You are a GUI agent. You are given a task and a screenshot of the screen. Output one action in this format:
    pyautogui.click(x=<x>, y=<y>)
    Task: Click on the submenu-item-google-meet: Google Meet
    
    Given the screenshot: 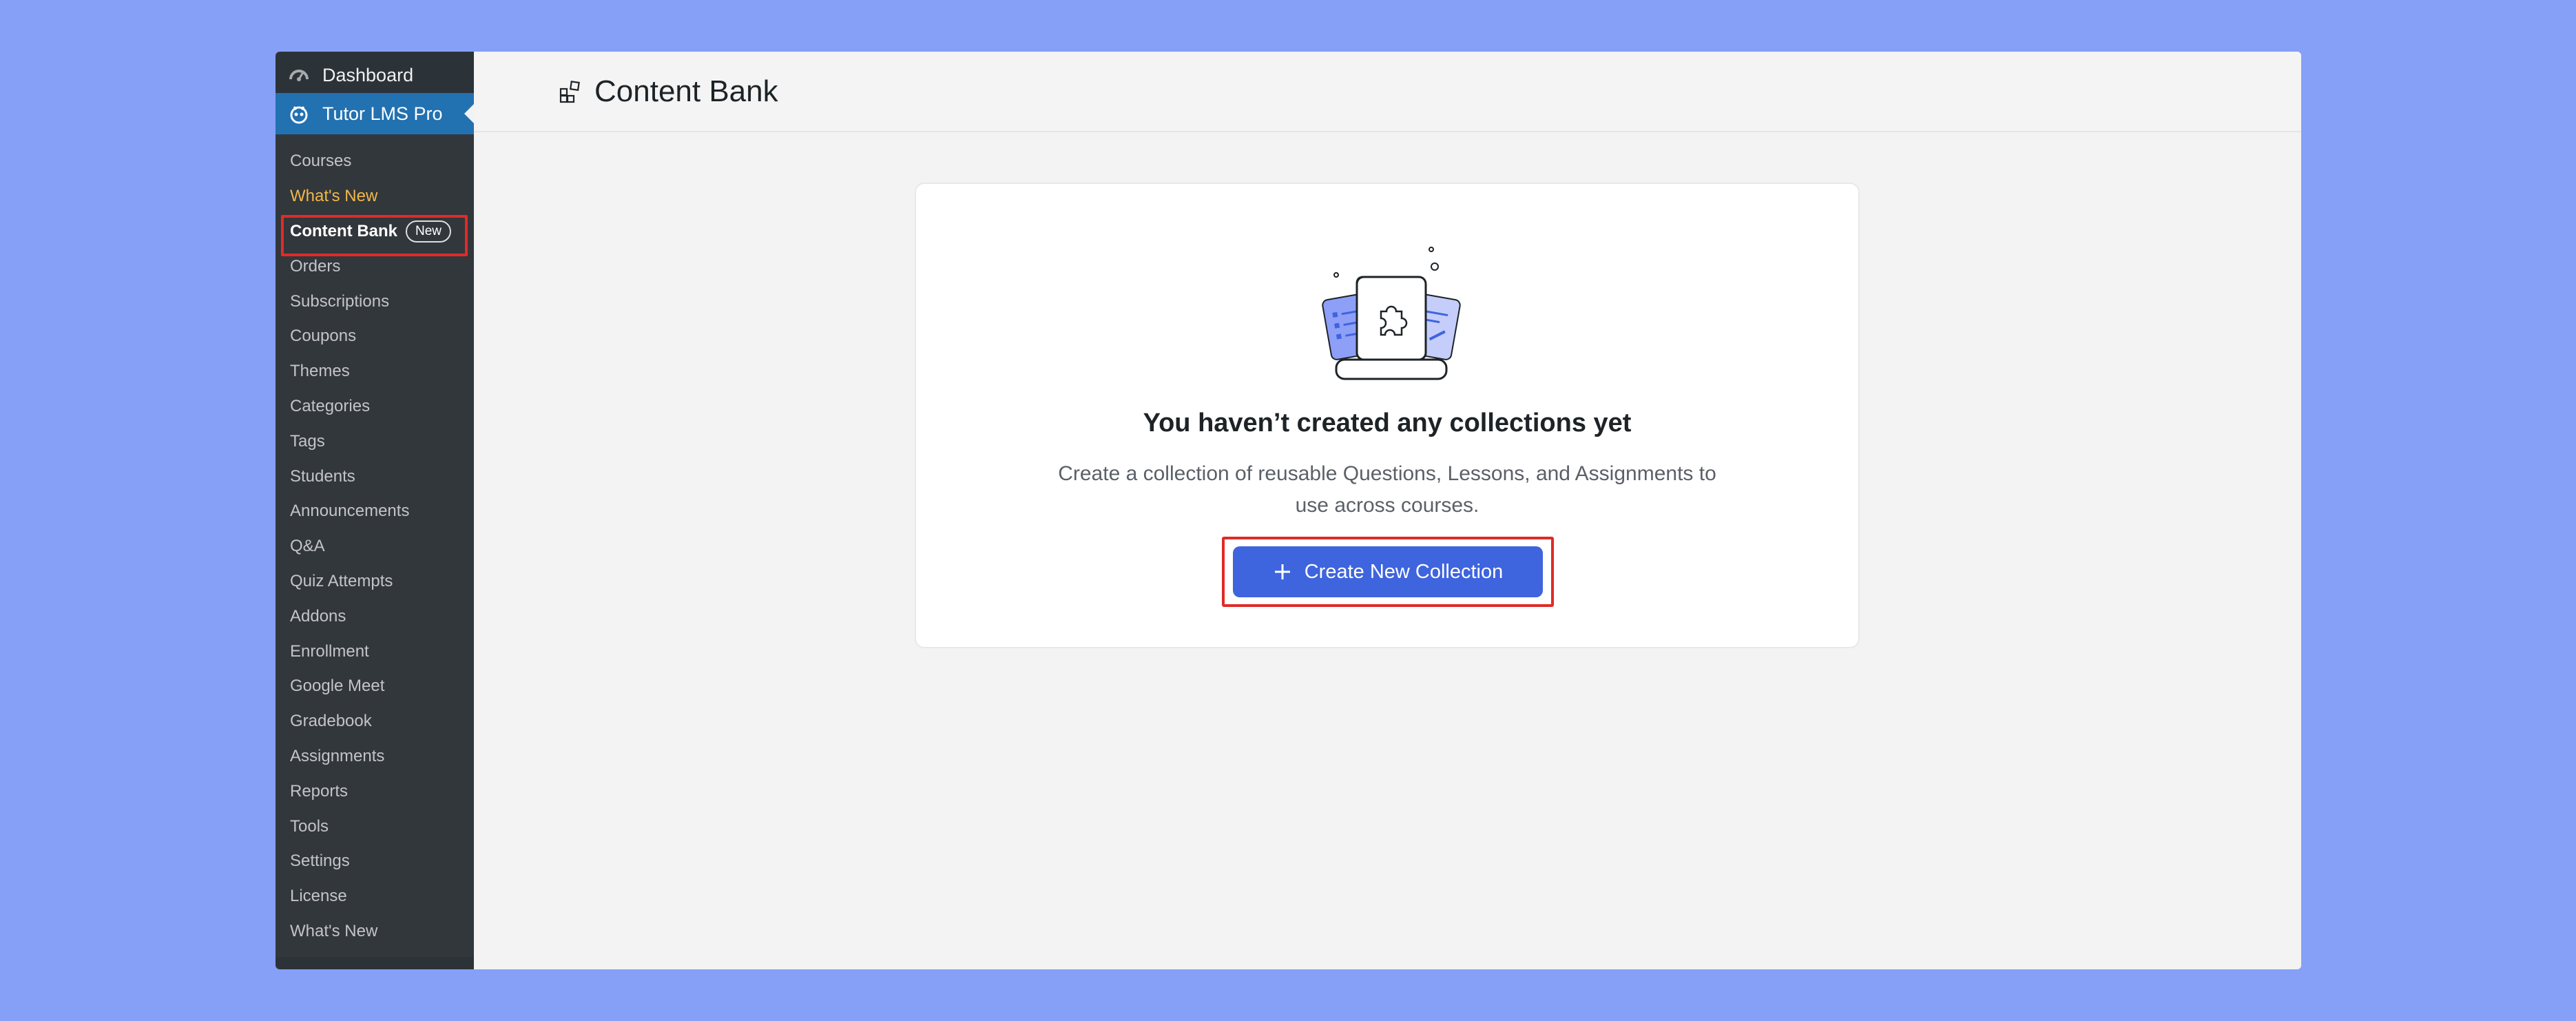 What is the action you would take?
    pyautogui.click(x=375, y=686)
    